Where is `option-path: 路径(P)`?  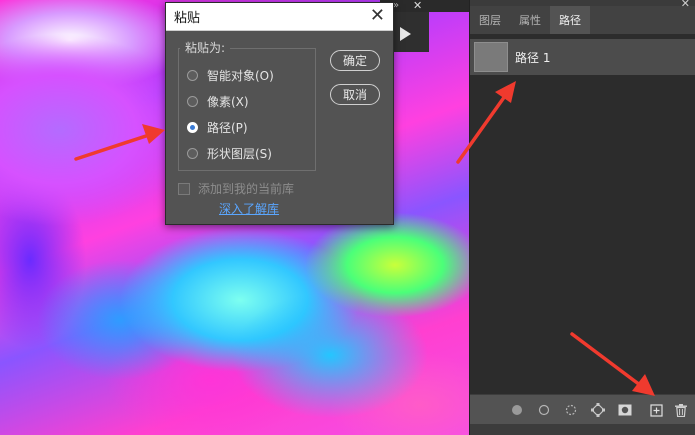
option-path: 路径(P) is located at coordinates (217, 127).